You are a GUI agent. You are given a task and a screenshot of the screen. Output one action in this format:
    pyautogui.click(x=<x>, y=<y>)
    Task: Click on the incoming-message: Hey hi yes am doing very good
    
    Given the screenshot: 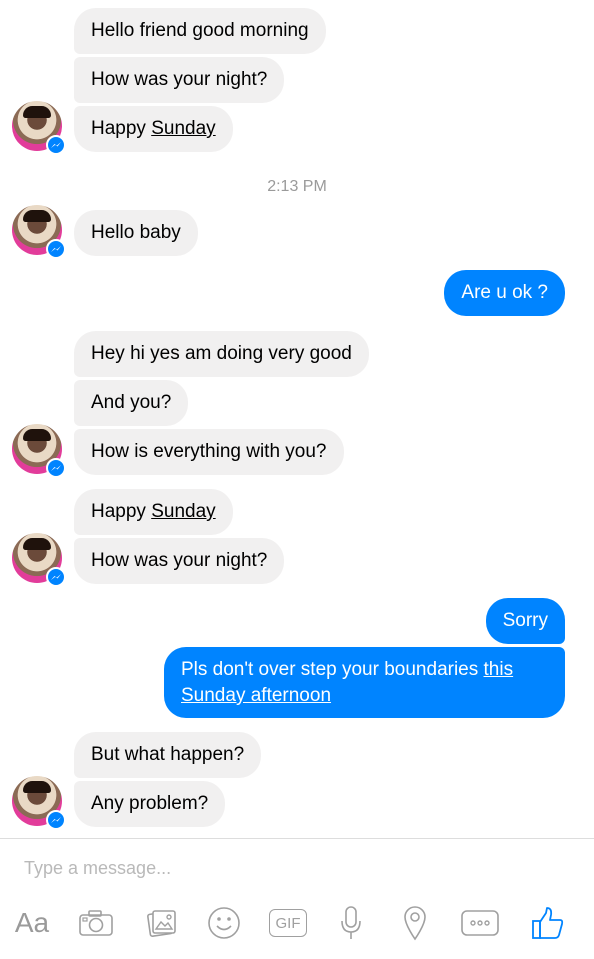 What is the action you would take?
    pyautogui.click(x=221, y=354)
    